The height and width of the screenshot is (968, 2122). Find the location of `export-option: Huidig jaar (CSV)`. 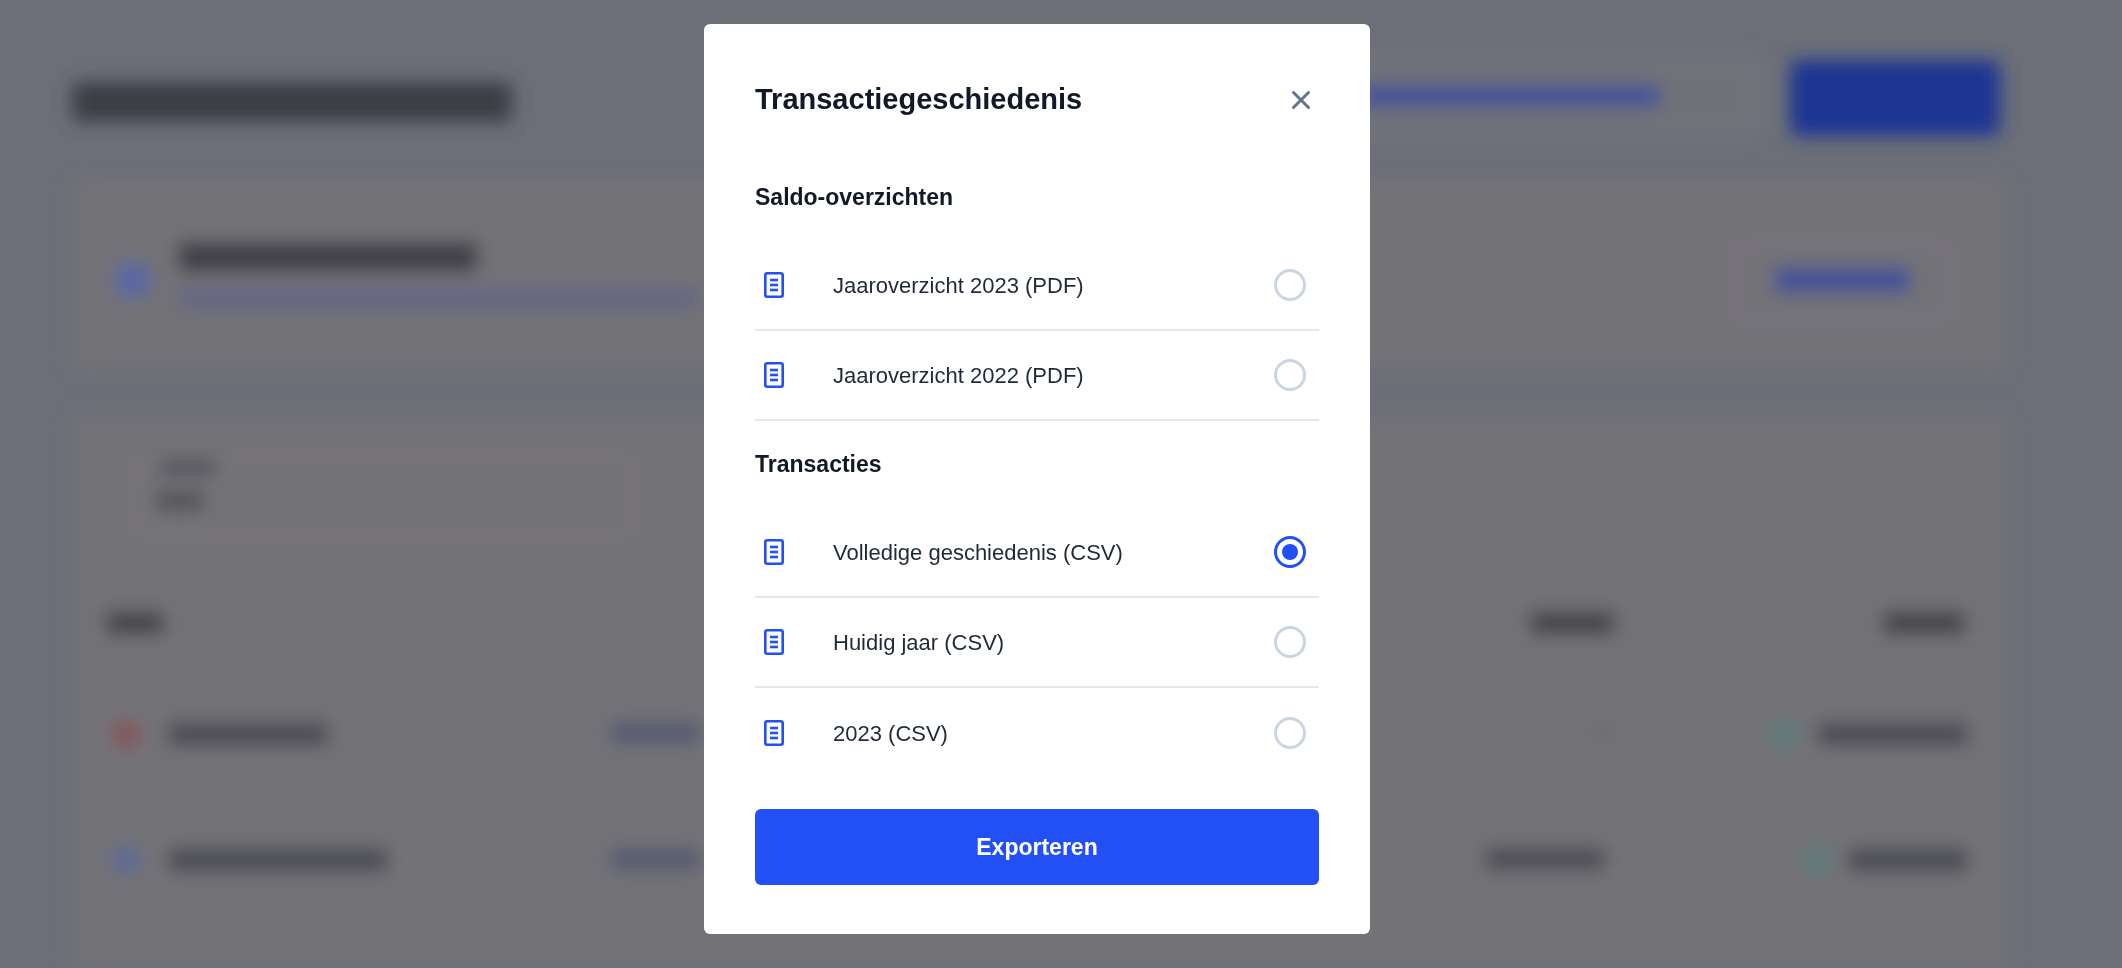

export-option: Huidig jaar (CSV) is located at coordinates (1037, 643).